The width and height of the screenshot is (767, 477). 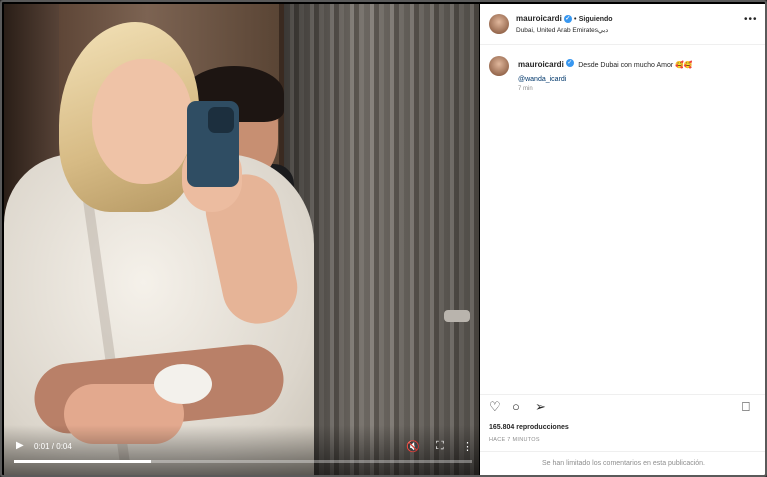 I want to click on more-icon: ⋮, so click(x=467, y=446).